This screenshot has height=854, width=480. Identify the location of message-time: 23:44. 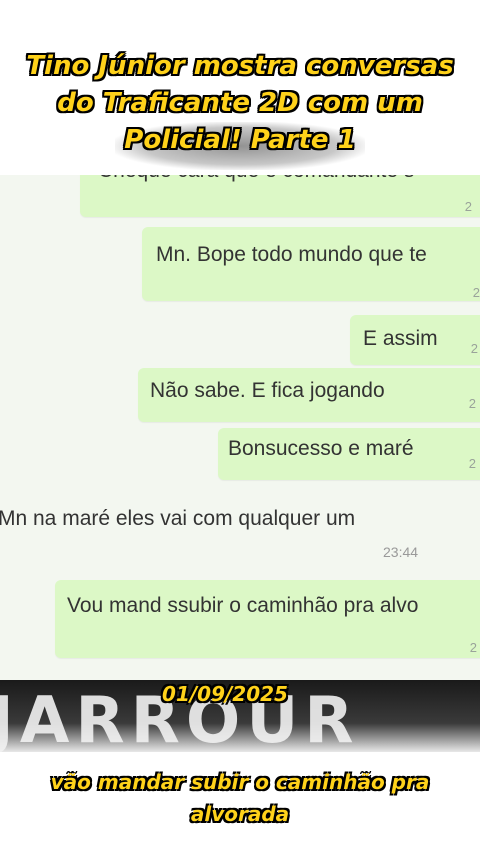
(401, 552).